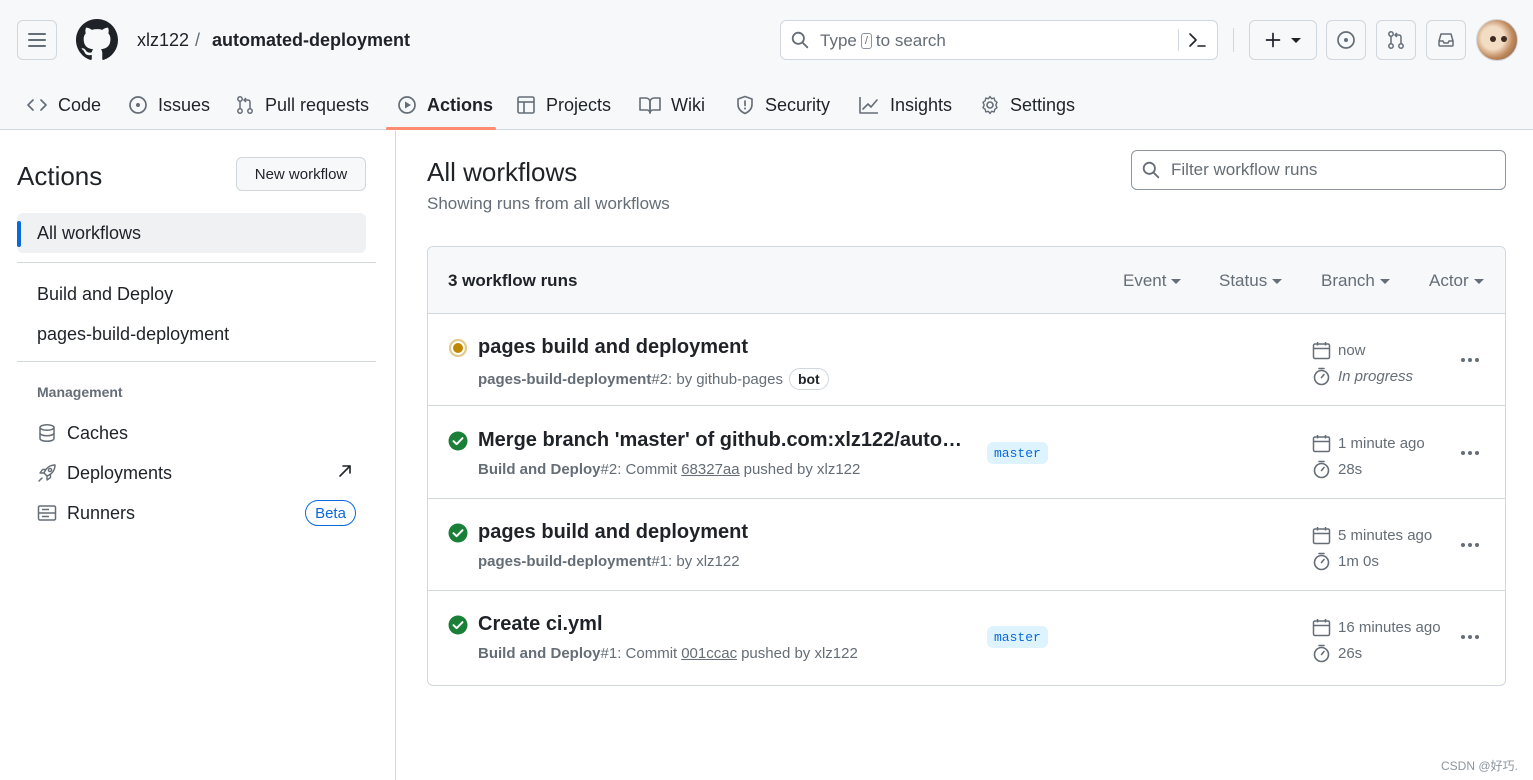 This screenshot has height=780, width=1533. What do you see at coordinates (63, 105) in the screenshot?
I see `tab-code: Code` at bounding box center [63, 105].